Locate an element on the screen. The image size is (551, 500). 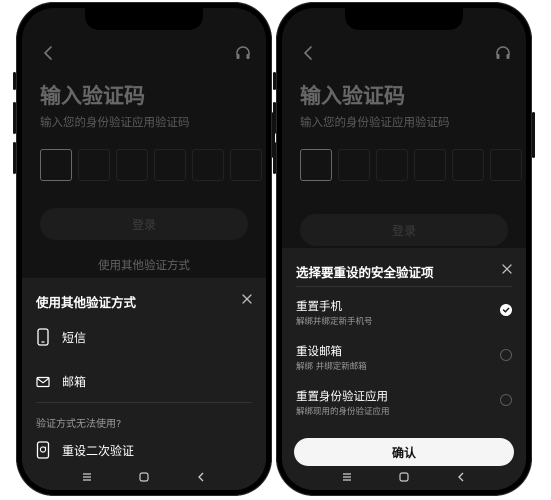
confirm-button: 确认 is located at coordinates (404, 452).